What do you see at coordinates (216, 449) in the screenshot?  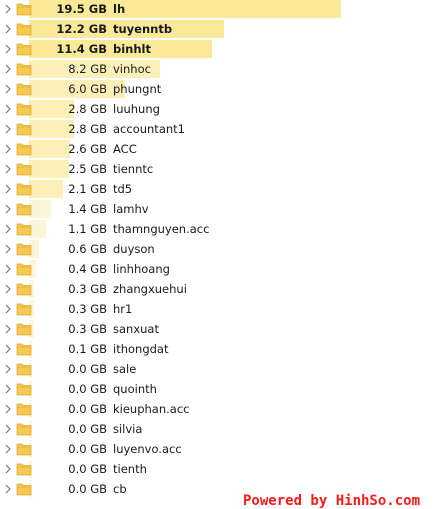 I see `folder-row: 0.0 GB luyenvo.acc` at bounding box center [216, 449].